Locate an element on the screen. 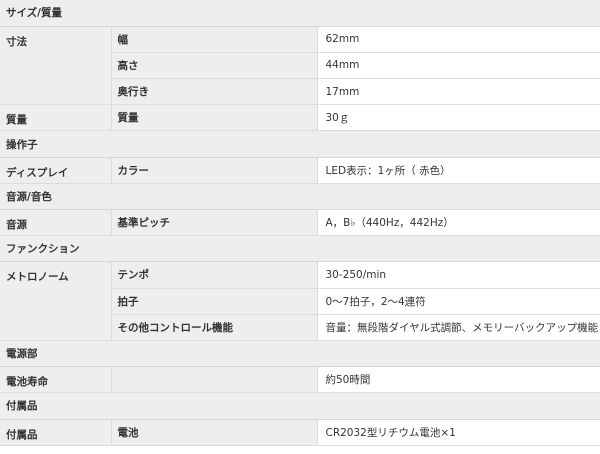  value-height: 44mm is located at coordinates (458, 66).